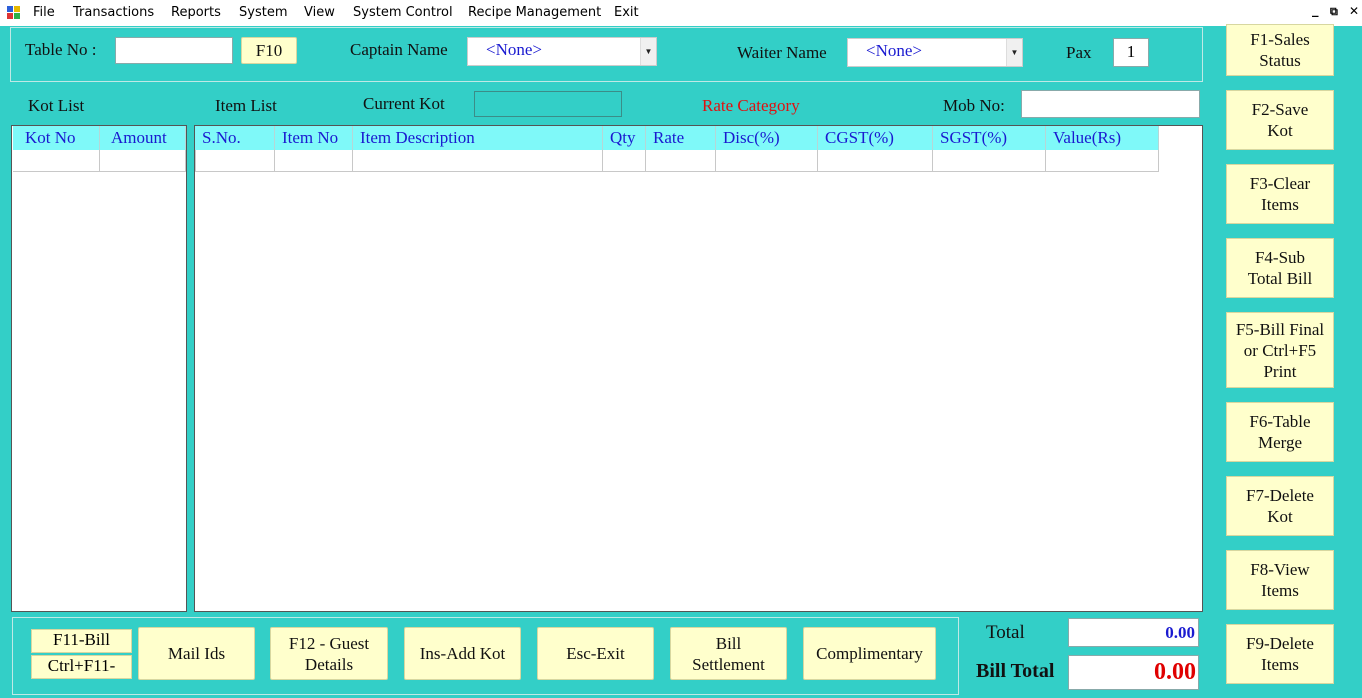 Image resolution: width=1362 pixels, height=698 pixels. What do you see at coordinates (1131, 52) in the screenshot?
I see `pax-input: 1` at bounding box center [1131, 52].